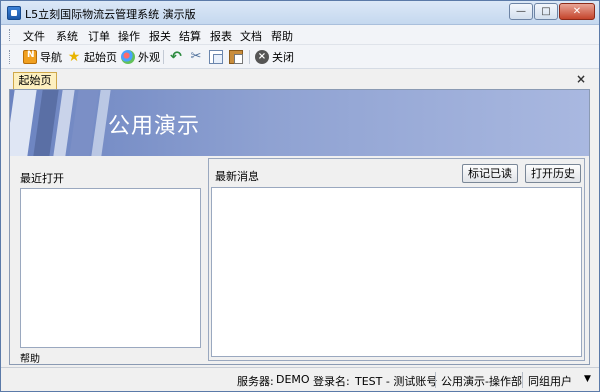 The image size is (600, 392). I want to click on server-label: 服务器:, so click(255, 381).